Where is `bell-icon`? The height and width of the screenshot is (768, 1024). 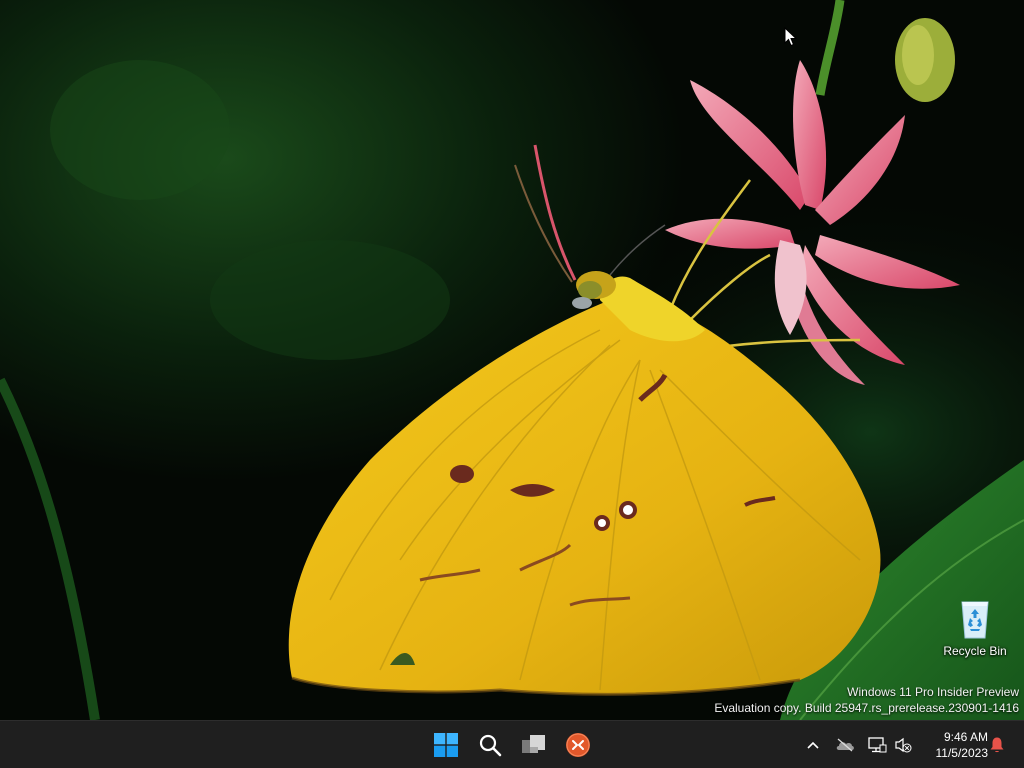
bell-icon is located at coordinates (997, 745).